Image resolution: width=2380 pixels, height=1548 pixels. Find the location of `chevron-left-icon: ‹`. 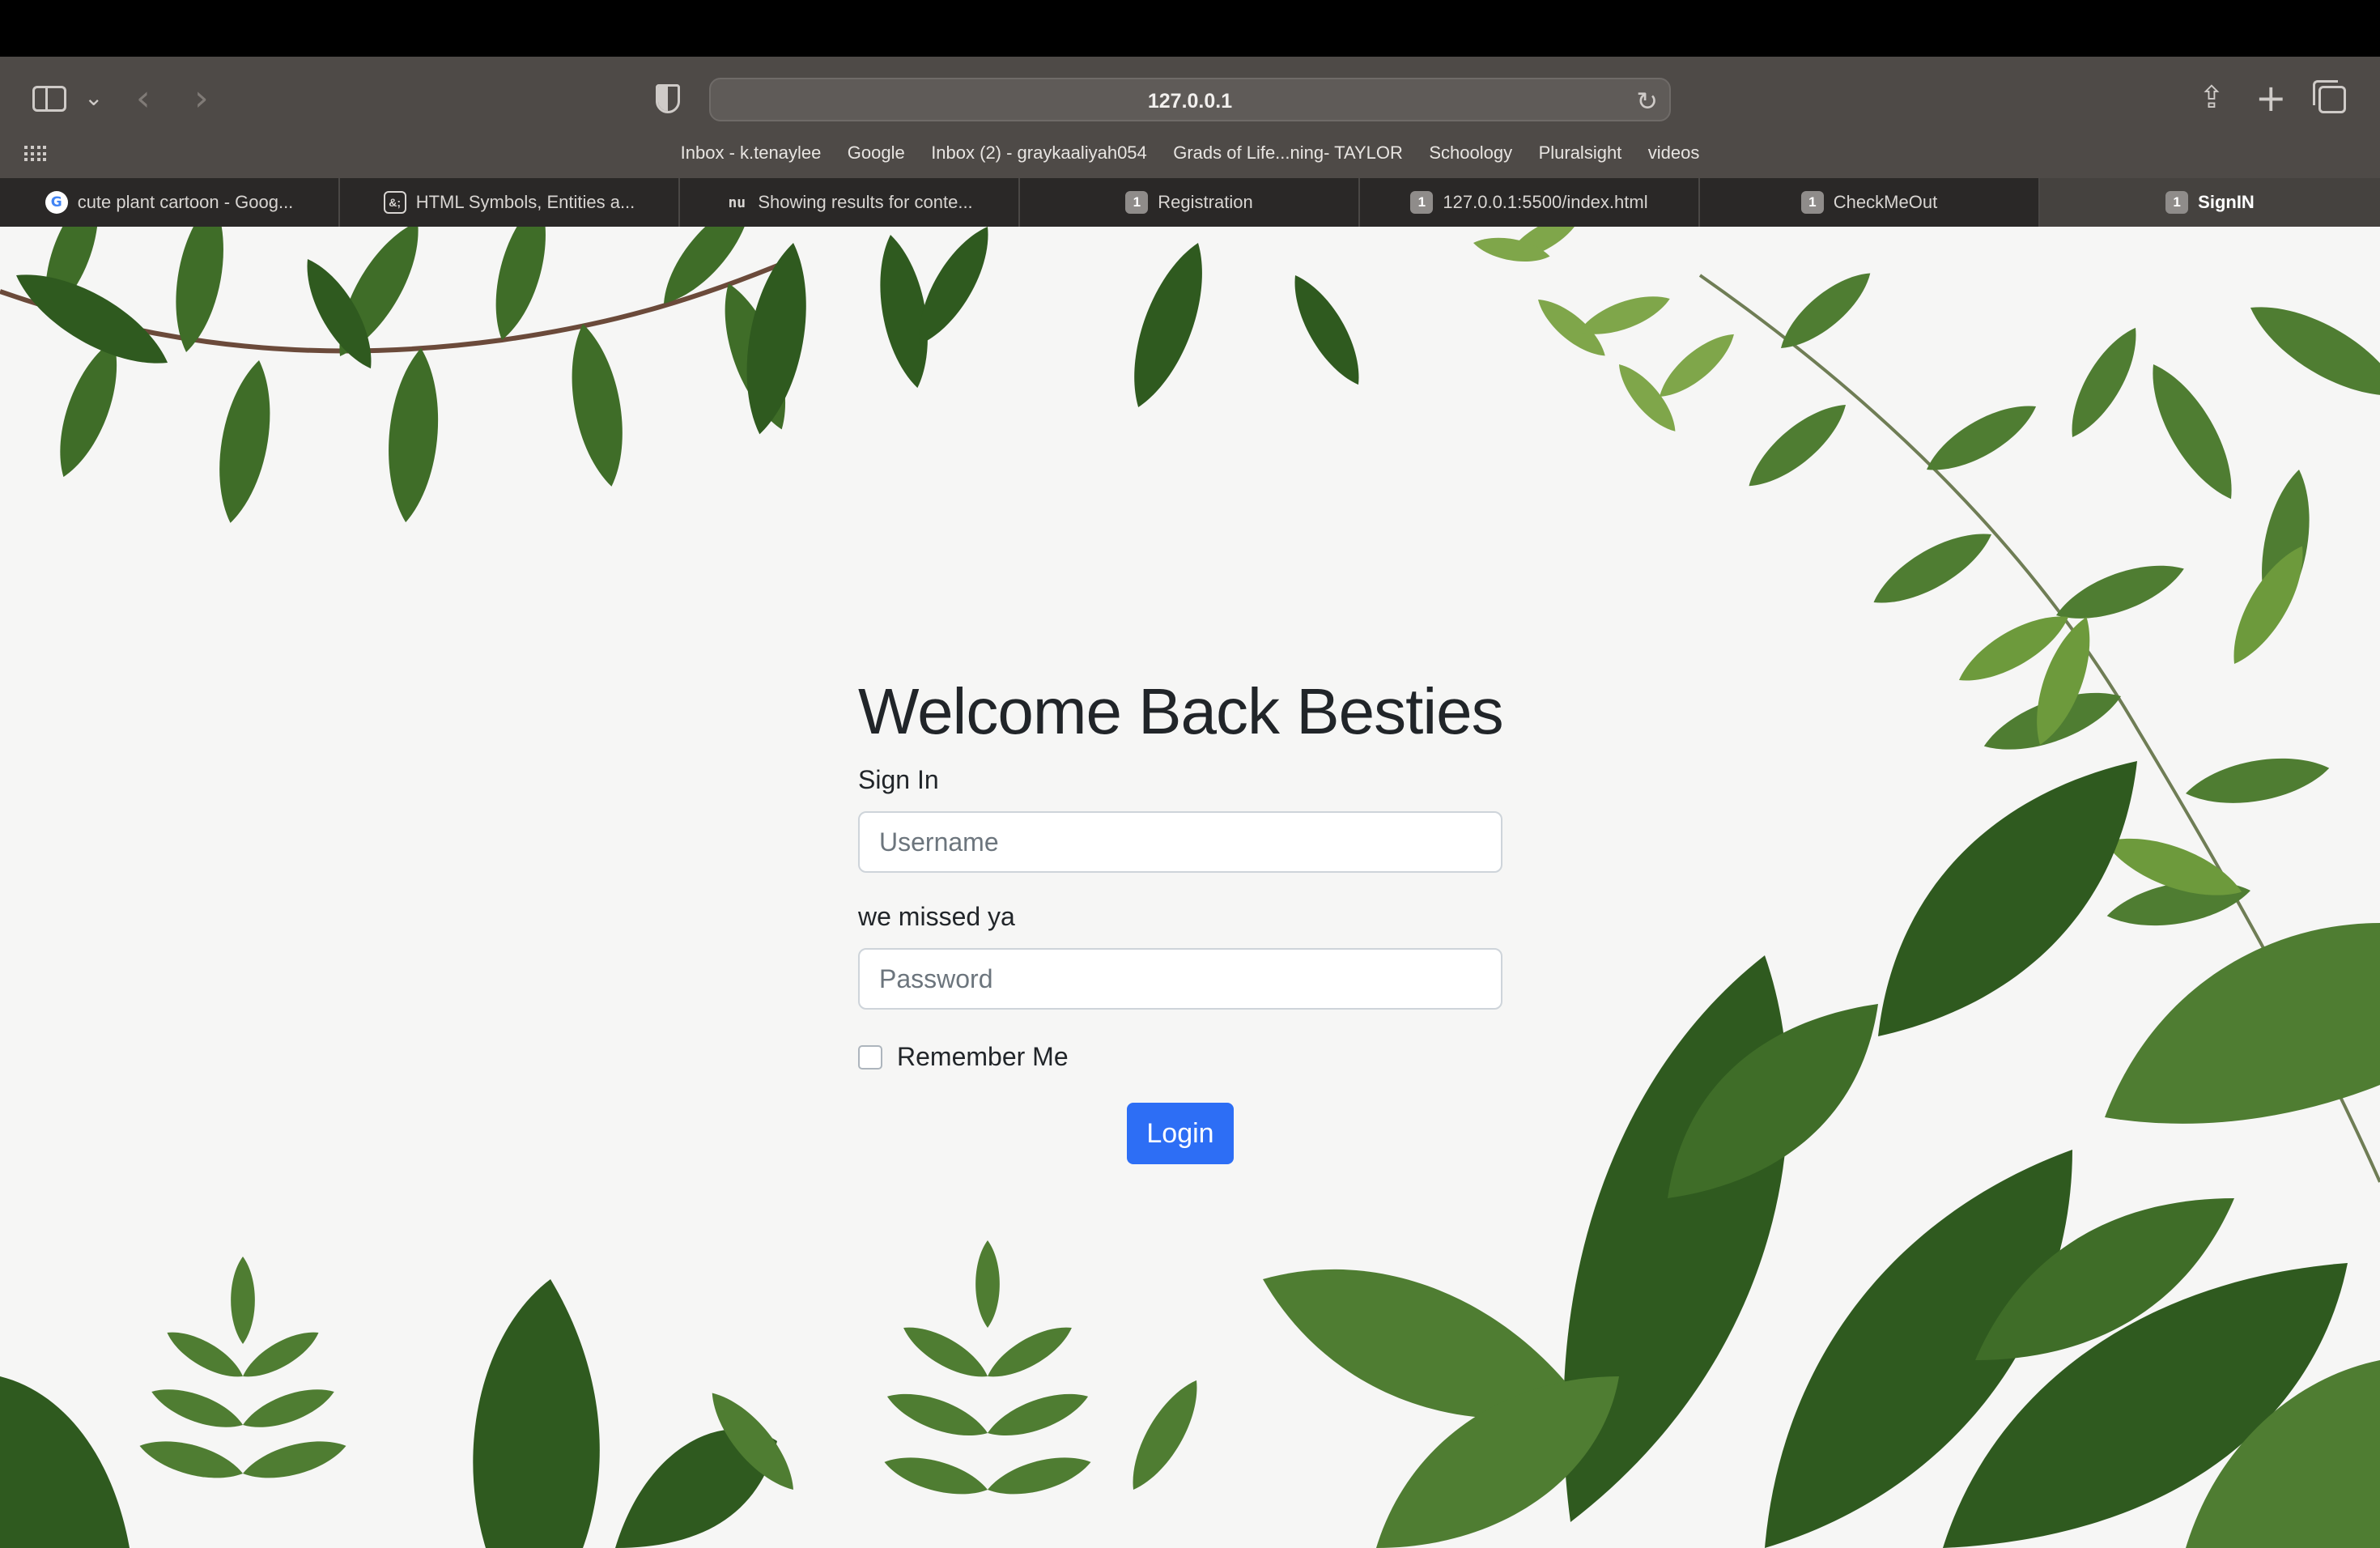

chevron-left-icon: ‹ is located at coordinates (143, 99).